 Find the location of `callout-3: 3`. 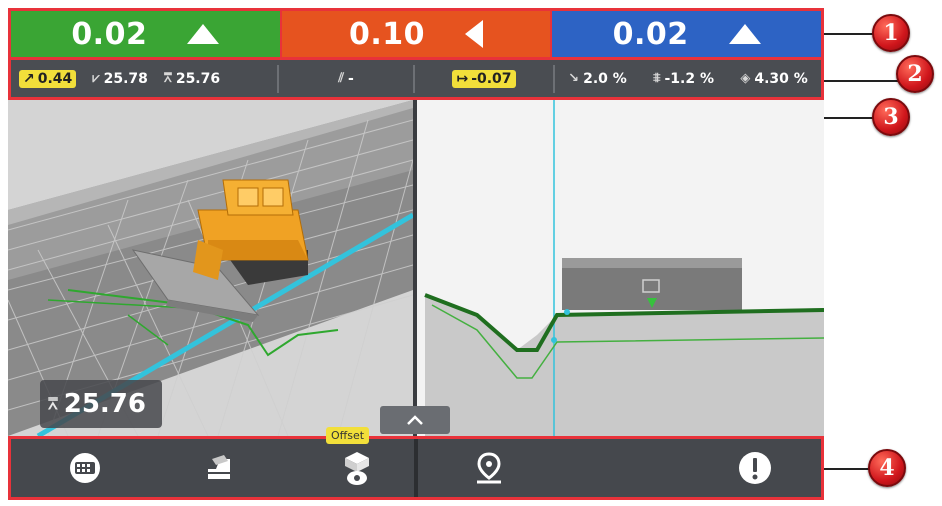

callout-3: 3 is located at coordinates (891, 117).